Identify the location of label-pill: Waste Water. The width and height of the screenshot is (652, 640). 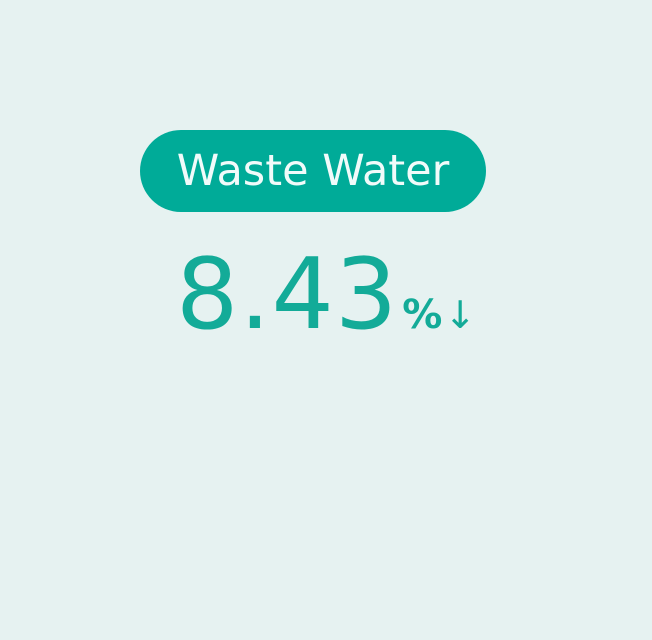
(313, 171).